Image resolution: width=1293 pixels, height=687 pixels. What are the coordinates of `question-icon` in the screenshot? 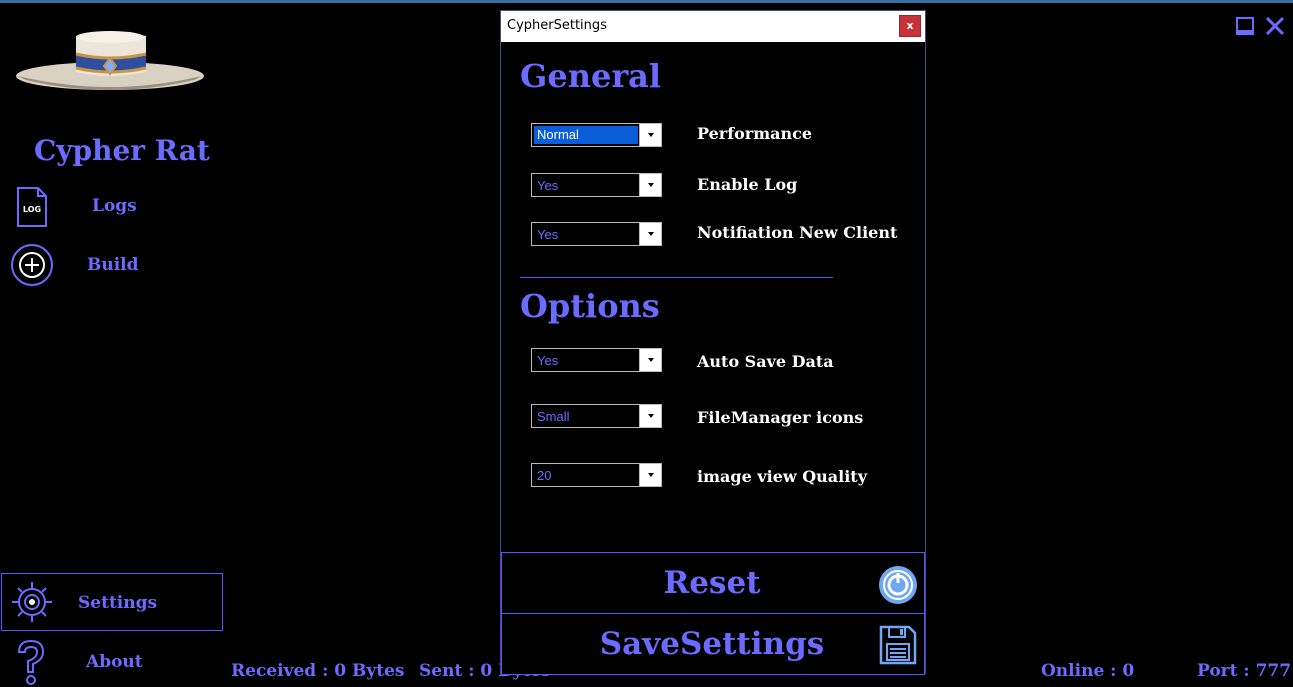 It's located at (31, 662).